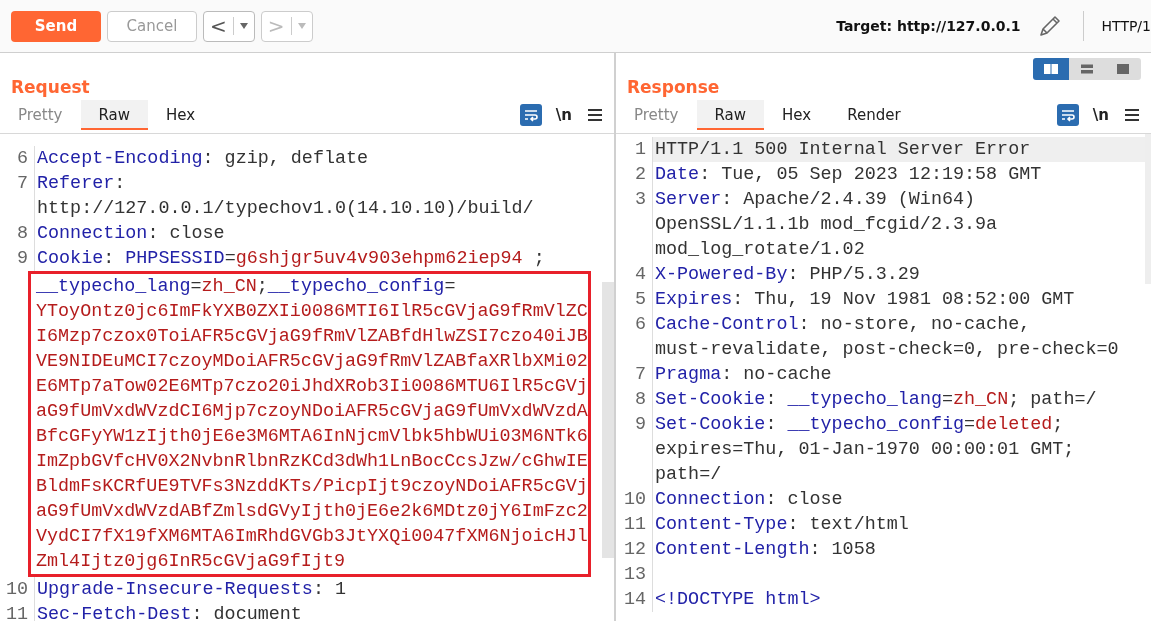 The height and width of the screenshot is (621, 1151). What do you see at coordinates (847, 174) in the screenshot?
I see `code-line: Date: Tue, 05 Sep 2023 12:19:58 GMT` at bounding box center [847, 174].